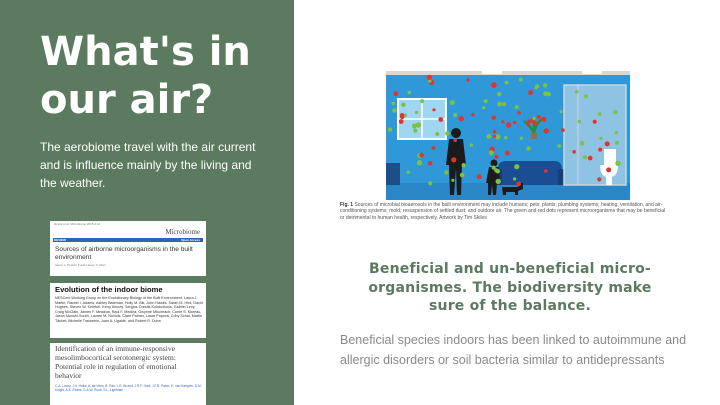 The width and height of the screenshot is (720, 405). I want to click on figure-caption-label: Fig. 1, so click(347, 205).